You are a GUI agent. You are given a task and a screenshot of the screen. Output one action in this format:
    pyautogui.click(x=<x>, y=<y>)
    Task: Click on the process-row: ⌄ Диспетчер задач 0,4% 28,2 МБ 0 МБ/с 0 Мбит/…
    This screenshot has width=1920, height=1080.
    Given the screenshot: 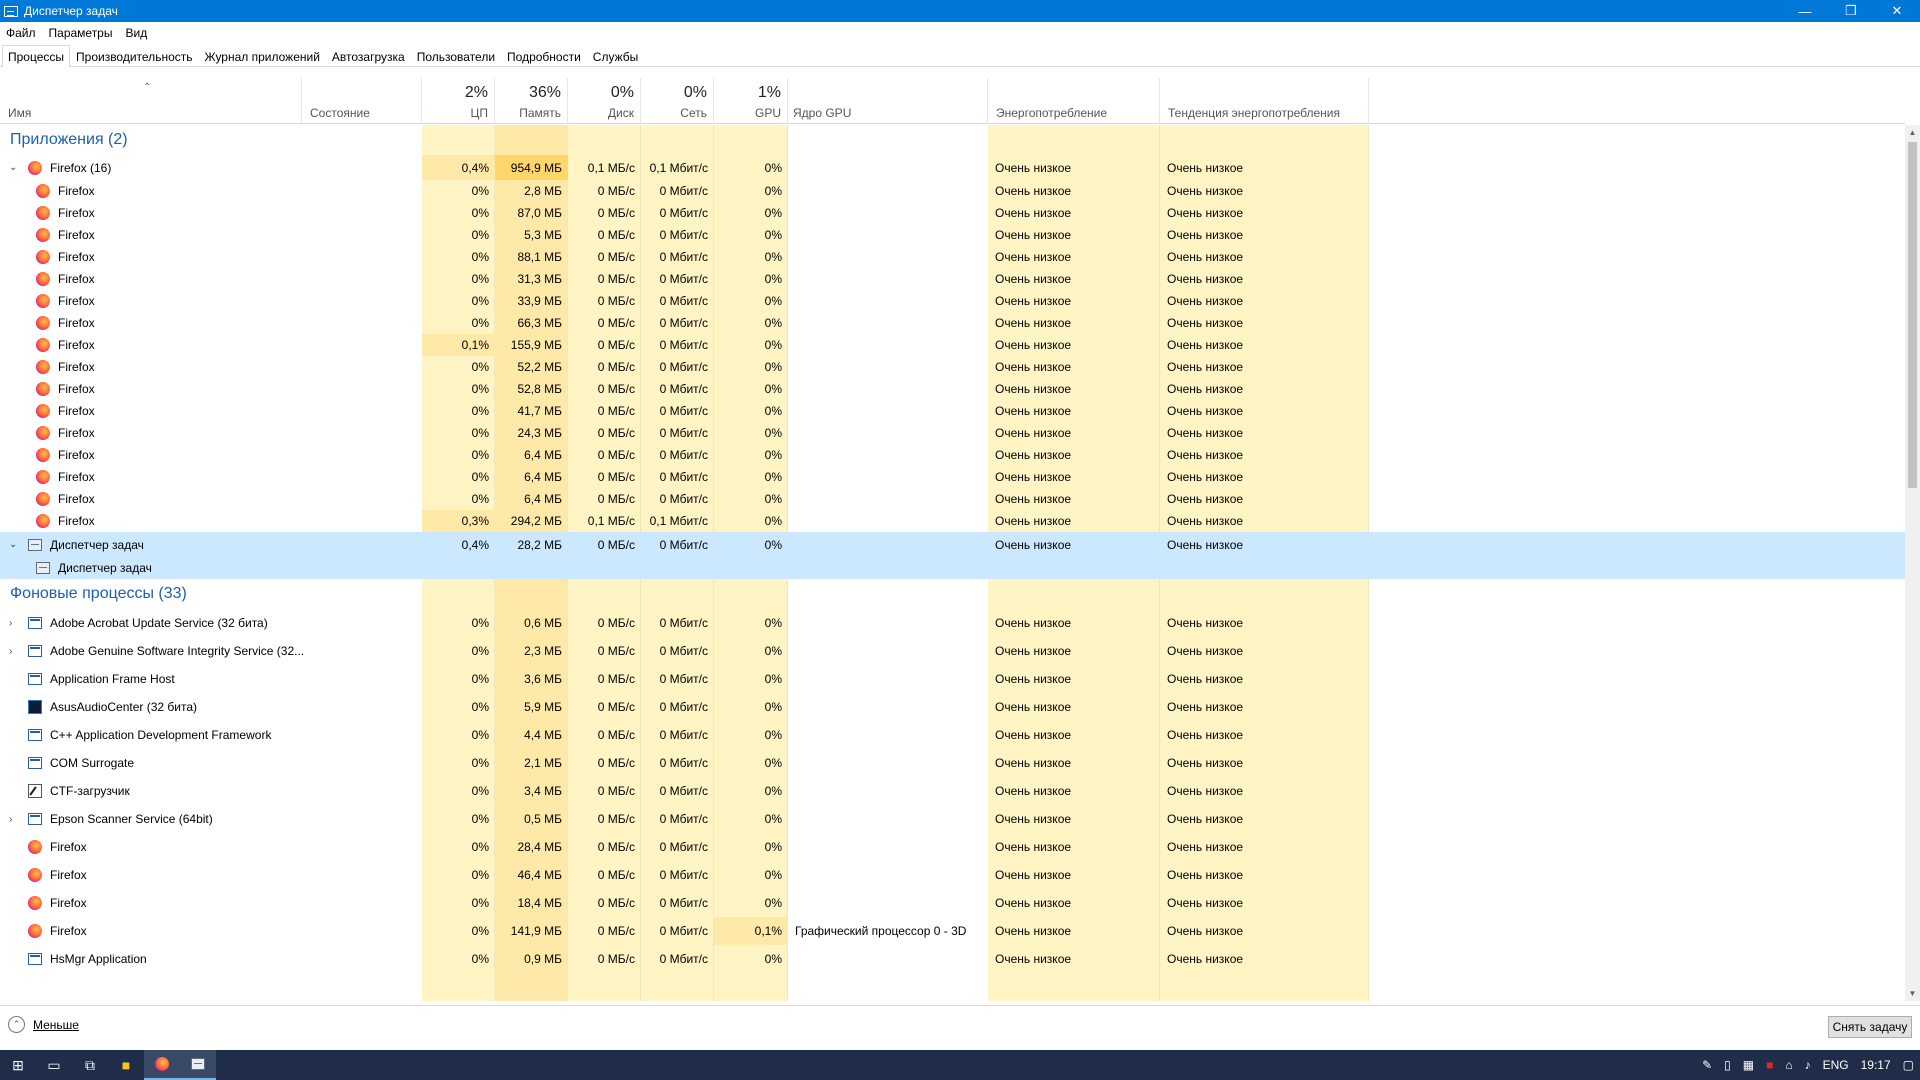 What is the action you would take?
    pyautogui.click(x=952, y=544)
    